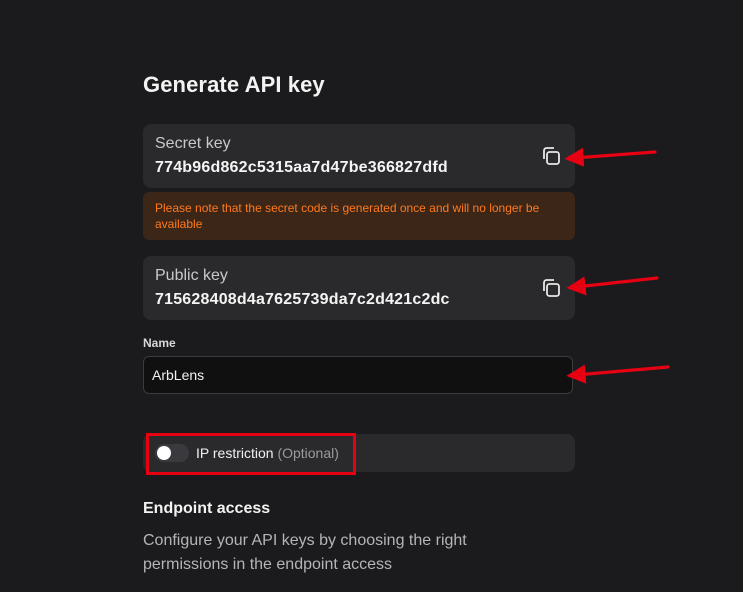 This screenshot has width=743, height=592. I want to click on toggle-knob, so click(164, 453).